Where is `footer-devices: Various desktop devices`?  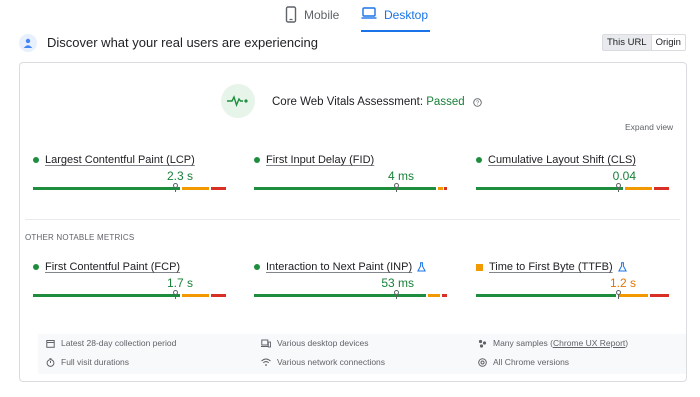
footer-devices: Various desktop devices is located at coordinates (315, 343).